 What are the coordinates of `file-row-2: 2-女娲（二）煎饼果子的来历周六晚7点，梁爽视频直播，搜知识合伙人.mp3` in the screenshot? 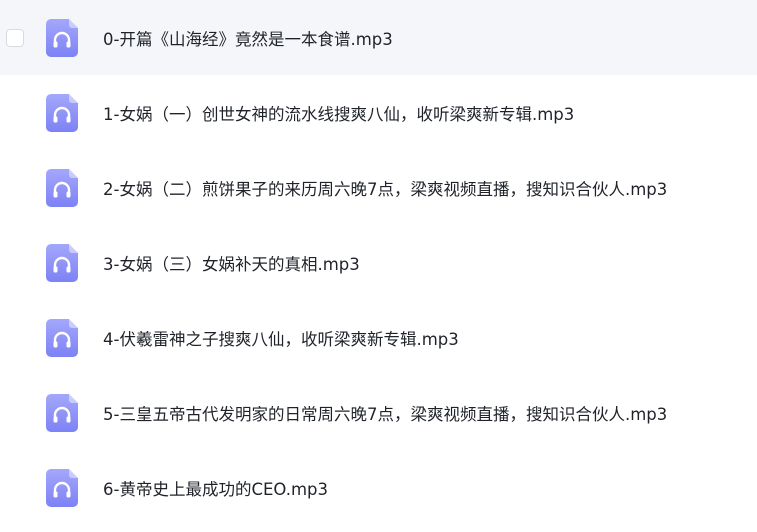 It's located at (378, 187).